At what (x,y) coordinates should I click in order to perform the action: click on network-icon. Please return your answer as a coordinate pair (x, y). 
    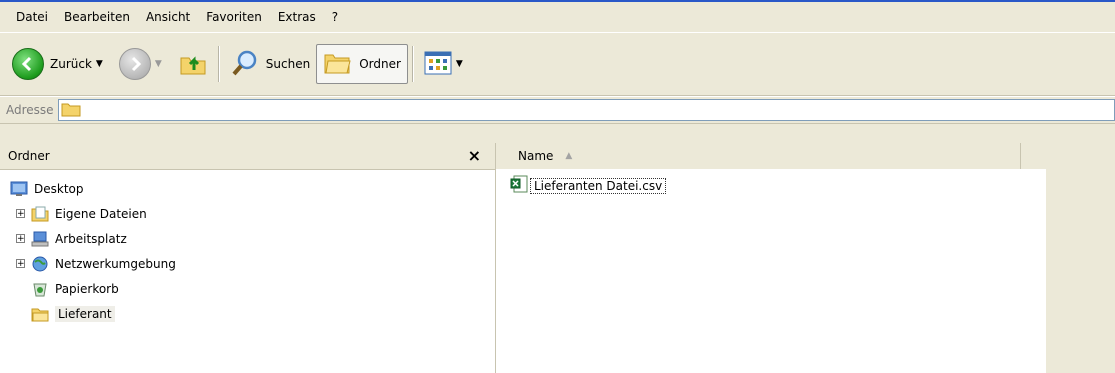
    Looking at the image, I should click on (40, 264).